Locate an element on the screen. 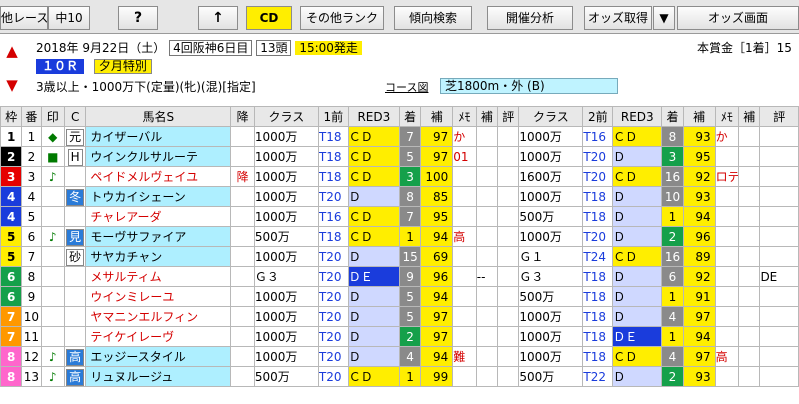  condition-badge: 砂 is located at coordinates (75, 257).